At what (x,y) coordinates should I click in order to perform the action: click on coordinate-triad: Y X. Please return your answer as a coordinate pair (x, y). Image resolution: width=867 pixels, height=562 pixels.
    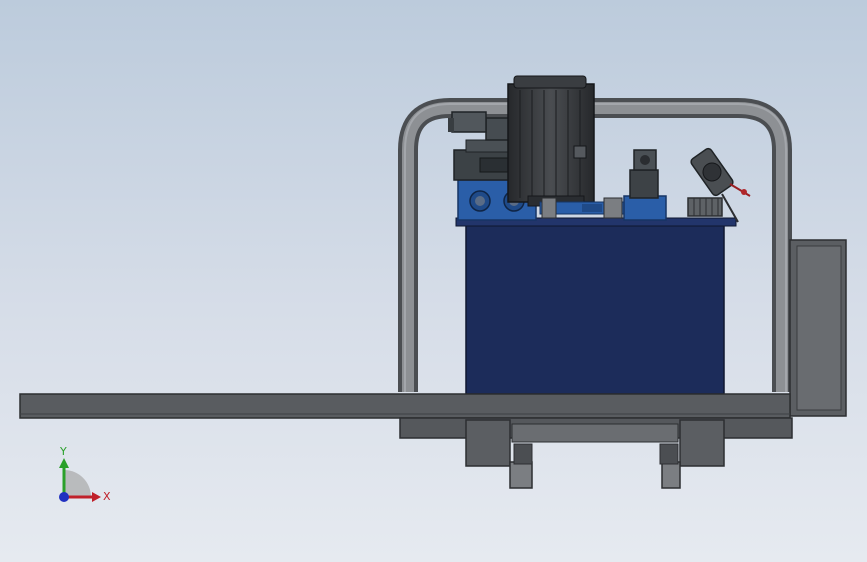
    Looking at the image, I should click on (85, 474).